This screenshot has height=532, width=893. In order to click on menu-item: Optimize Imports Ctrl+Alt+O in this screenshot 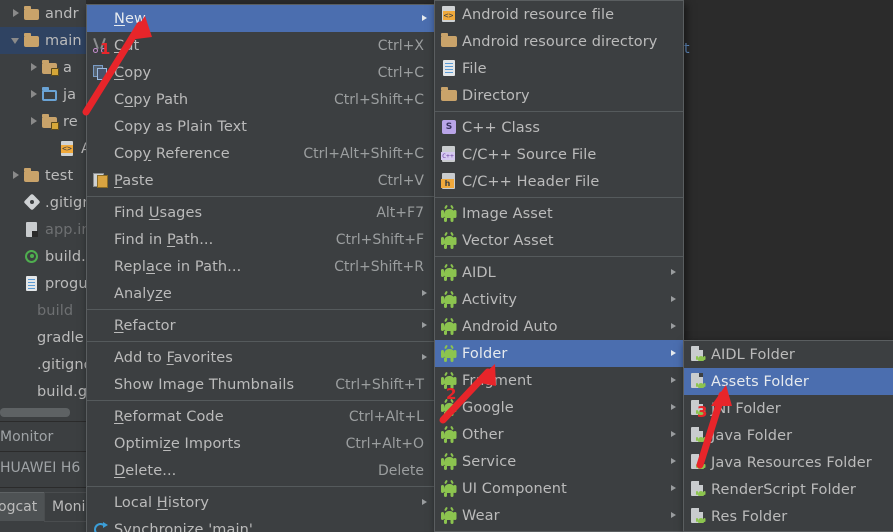, I will do `click(260, 443)`.